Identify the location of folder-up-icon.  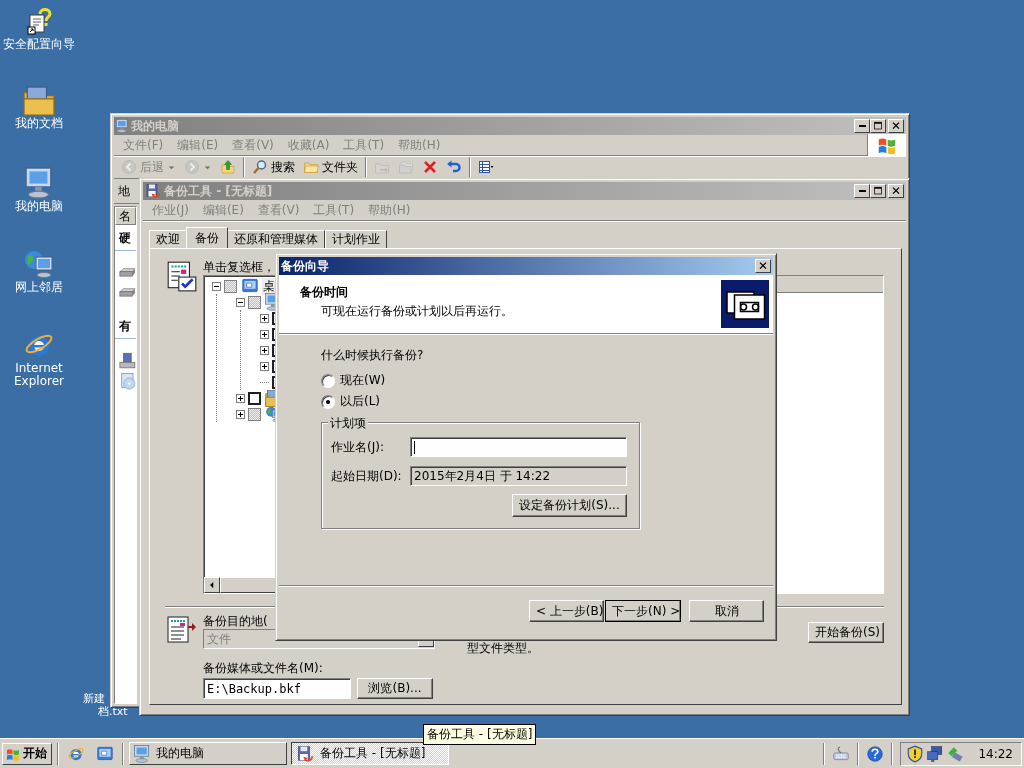
(228, 167).